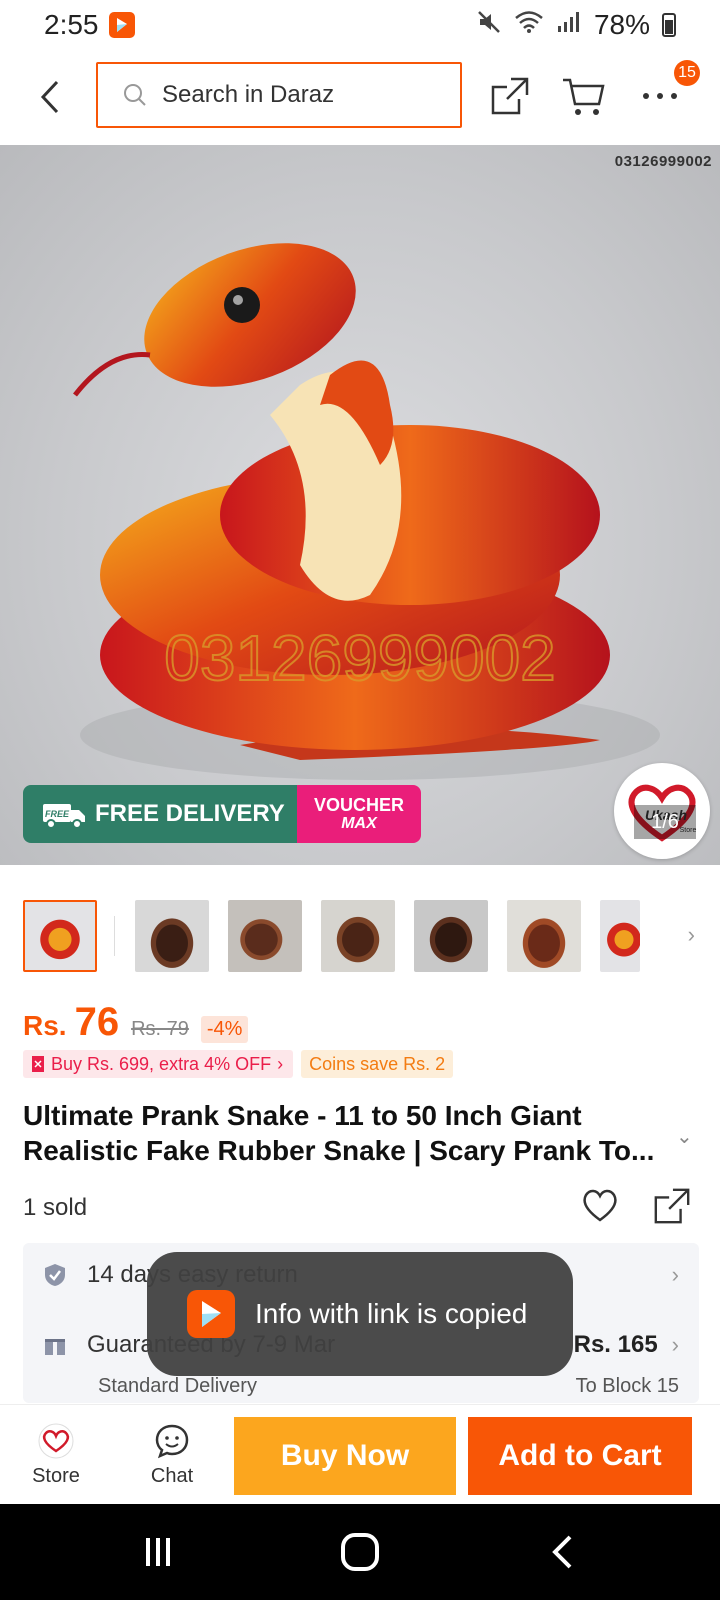  I want to click on search-placeholder: Search in Daraz, so click(248, 94).